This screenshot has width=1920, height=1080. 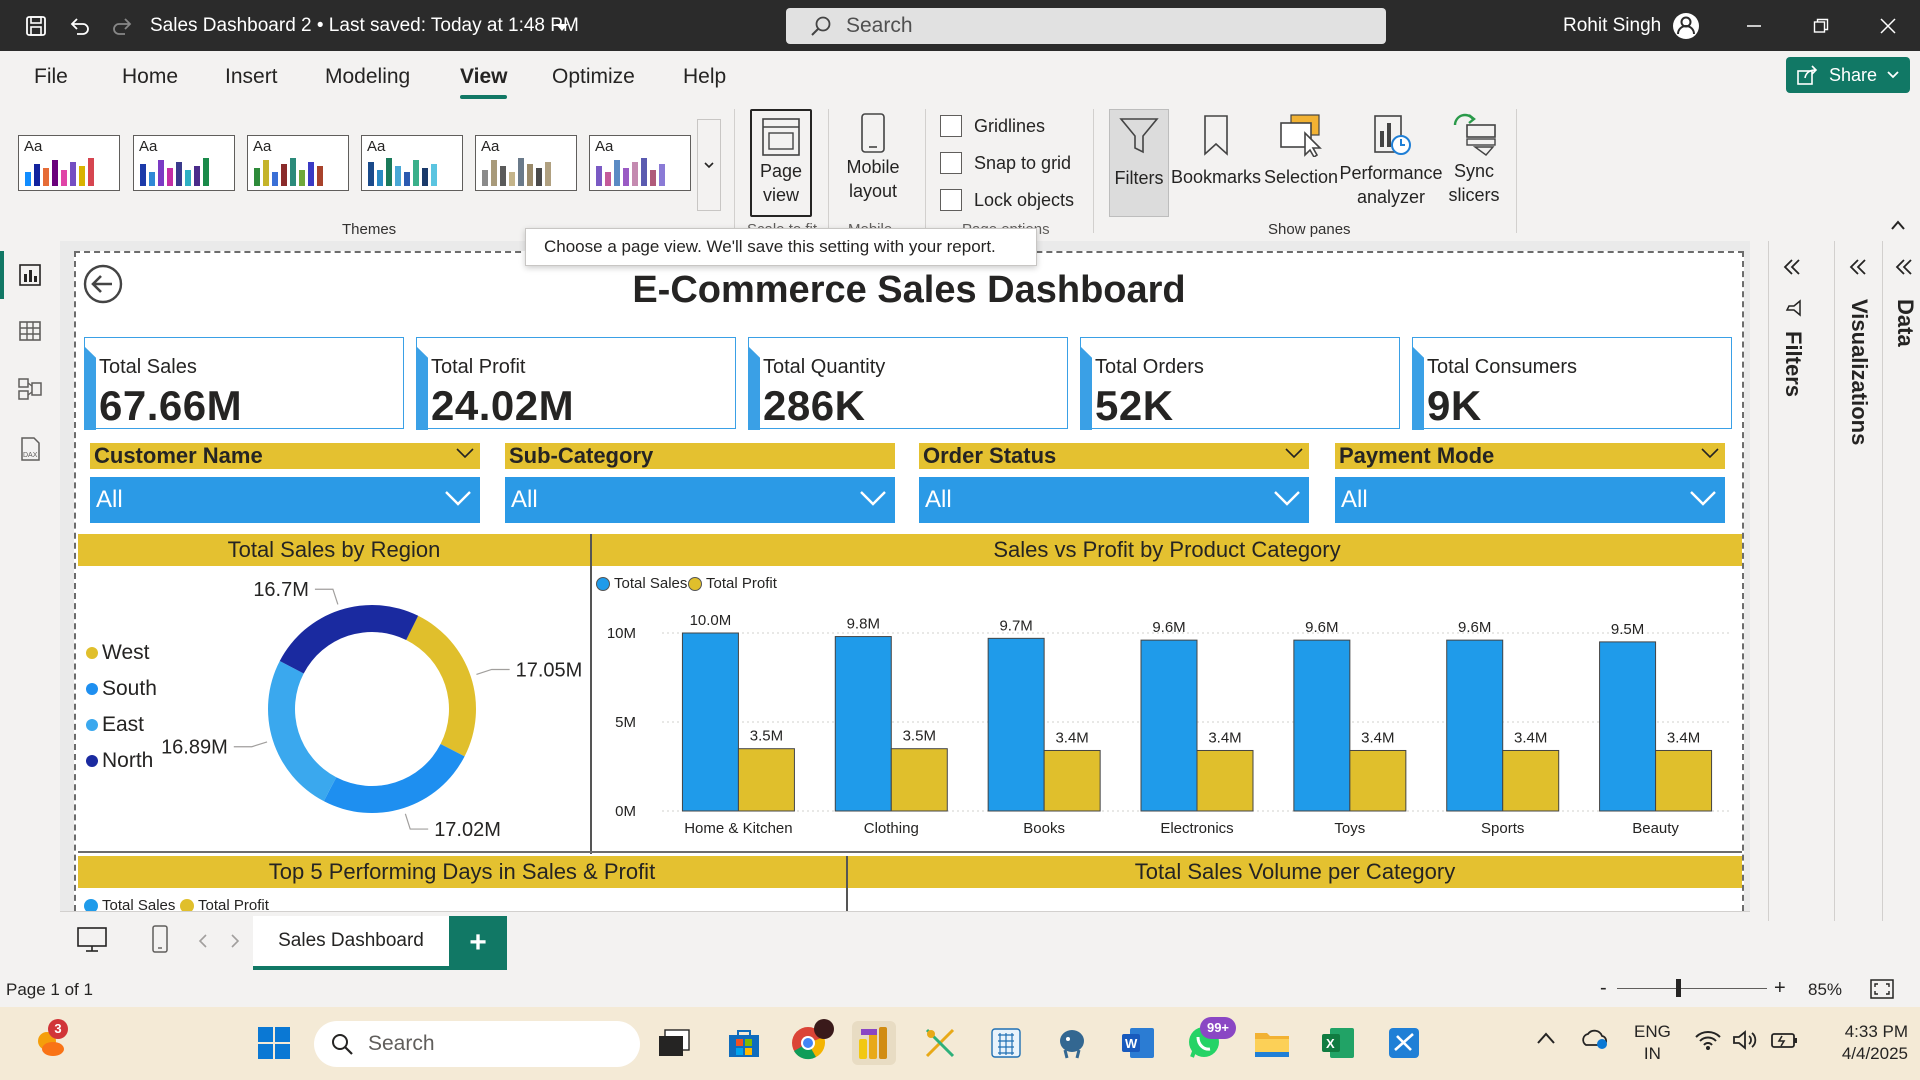 I want to click on share-button: Share, so click(x=1848, y=75).